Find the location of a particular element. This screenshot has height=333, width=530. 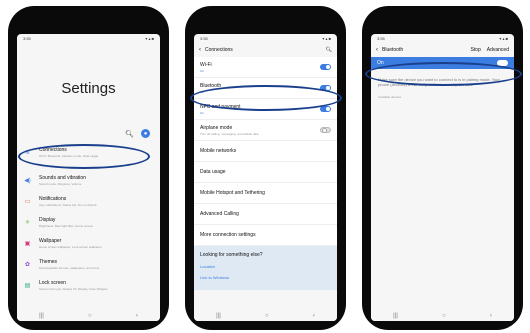

link-location: Location is located at coordinates (265, 266).